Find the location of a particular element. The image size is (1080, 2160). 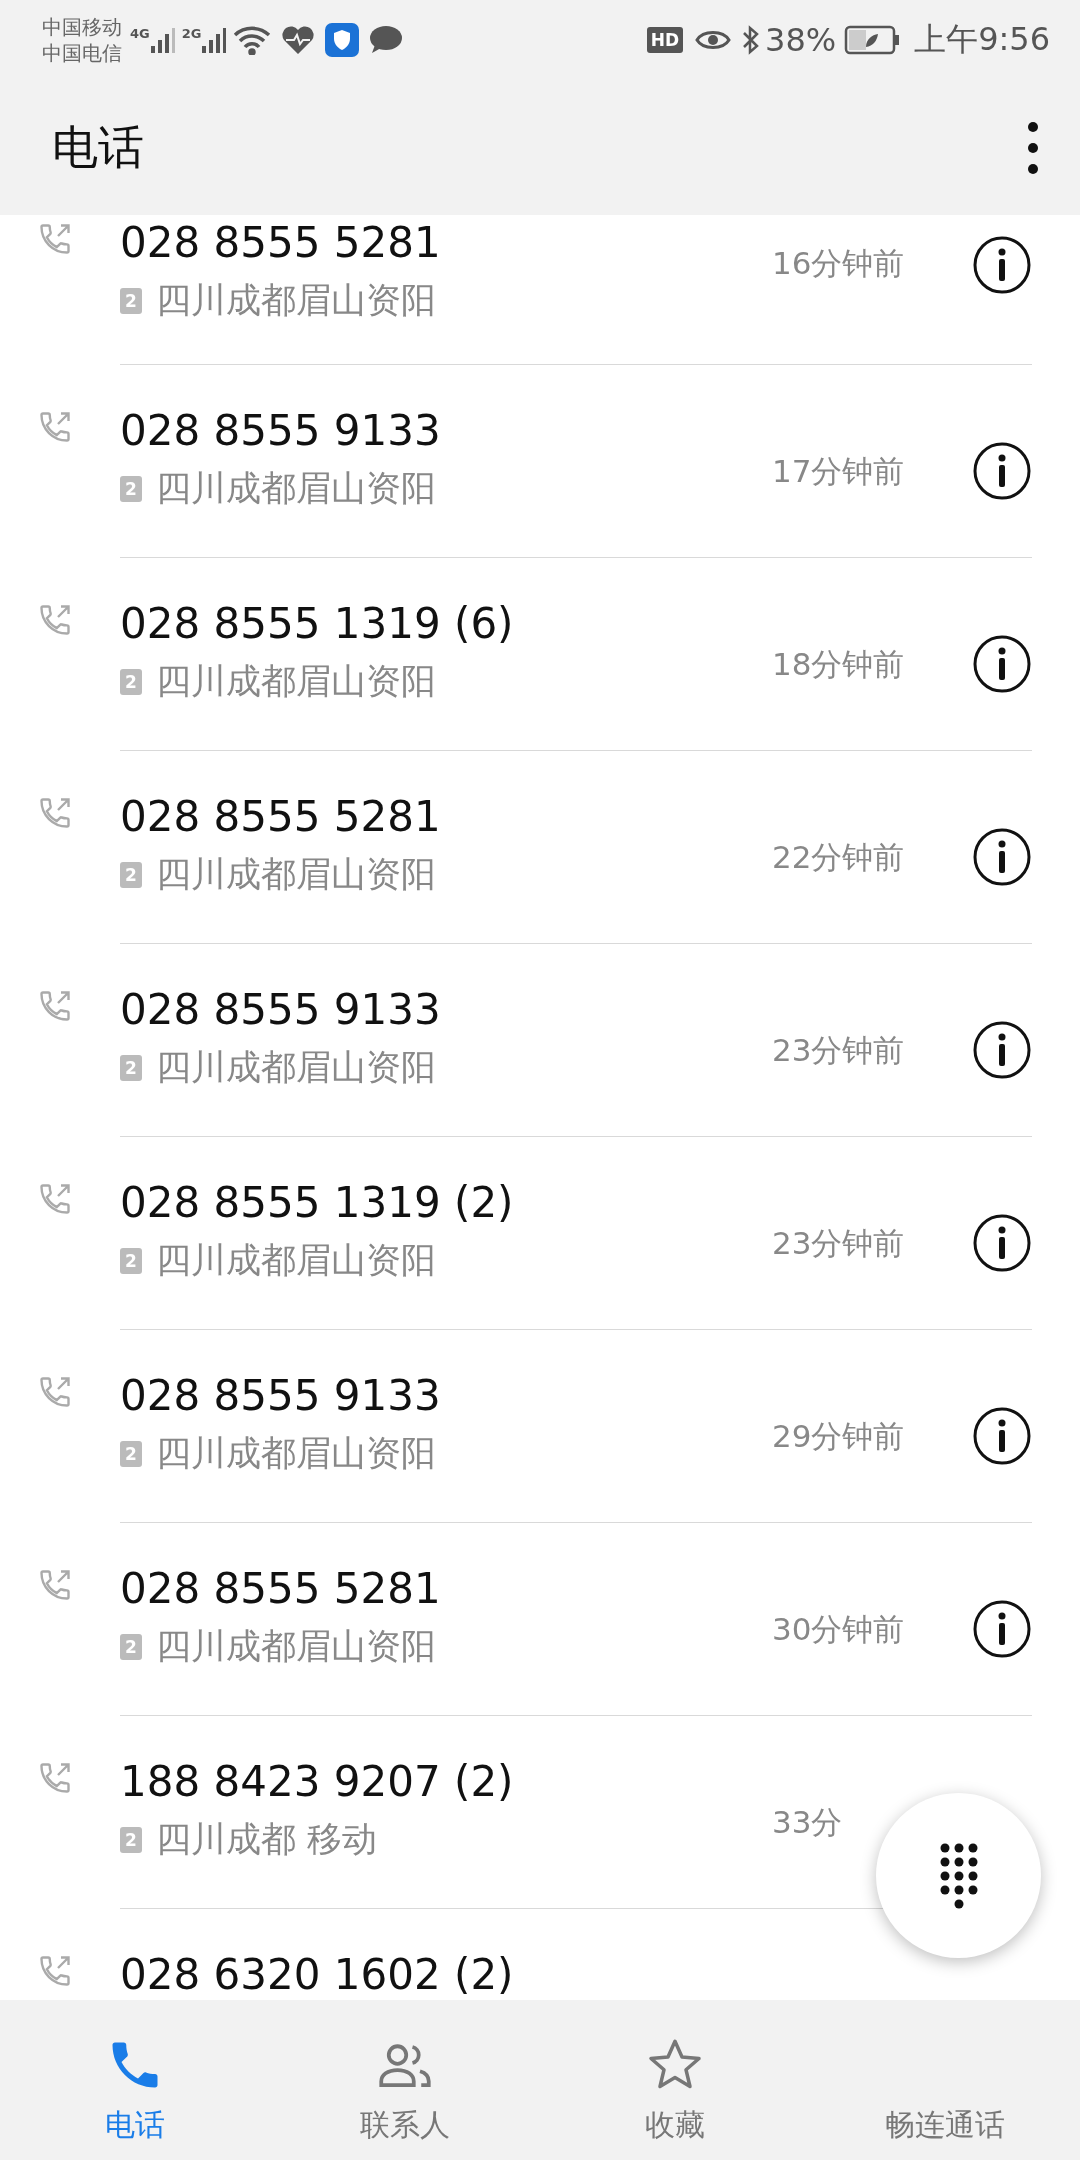

battery-percent: 38% is located at coordinates (801, 40).